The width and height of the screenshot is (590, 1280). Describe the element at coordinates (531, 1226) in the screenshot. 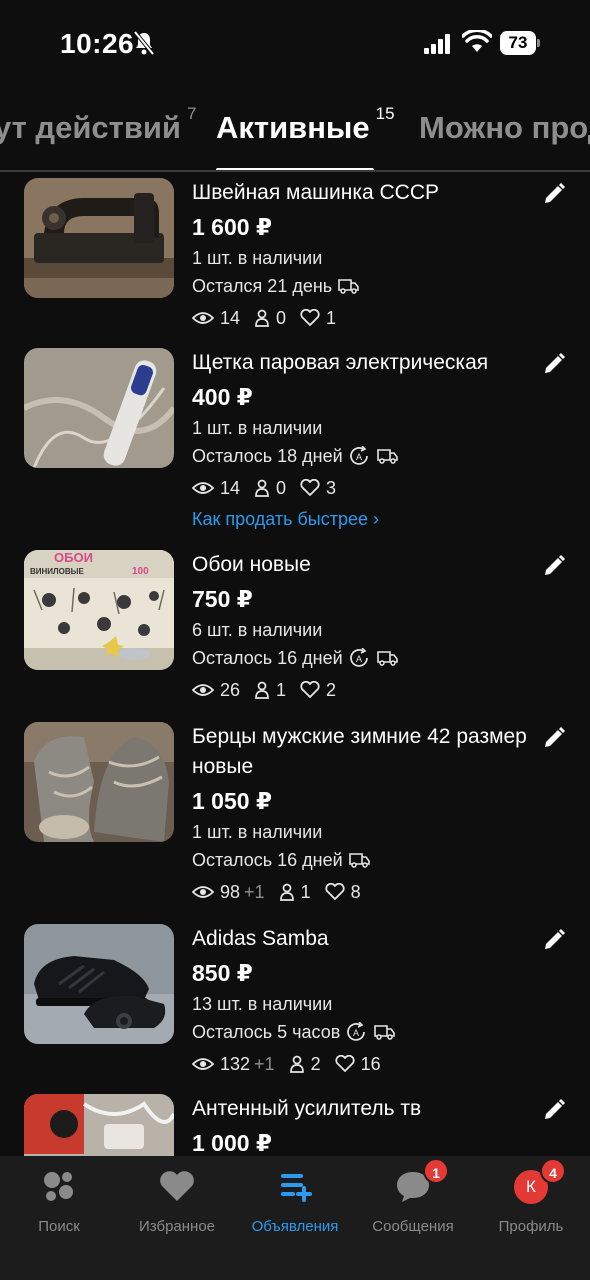

I see `nav-label: Профиль` at that location.